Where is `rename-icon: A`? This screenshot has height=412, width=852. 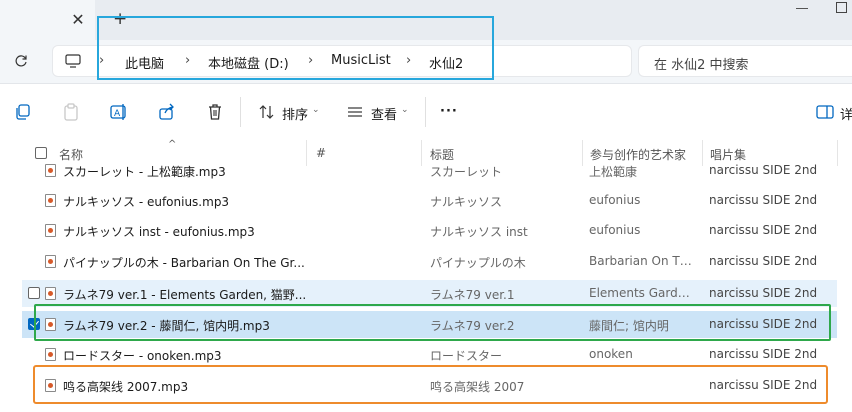
rename-icon: A is located at coordinates (119, 112).